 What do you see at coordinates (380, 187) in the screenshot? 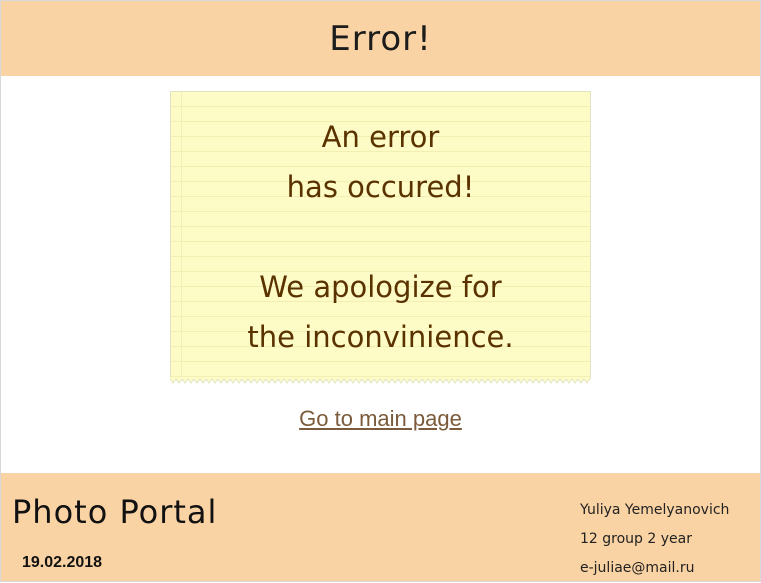
I see `error-message-line: has occured!` at bounding box center [380, 187].